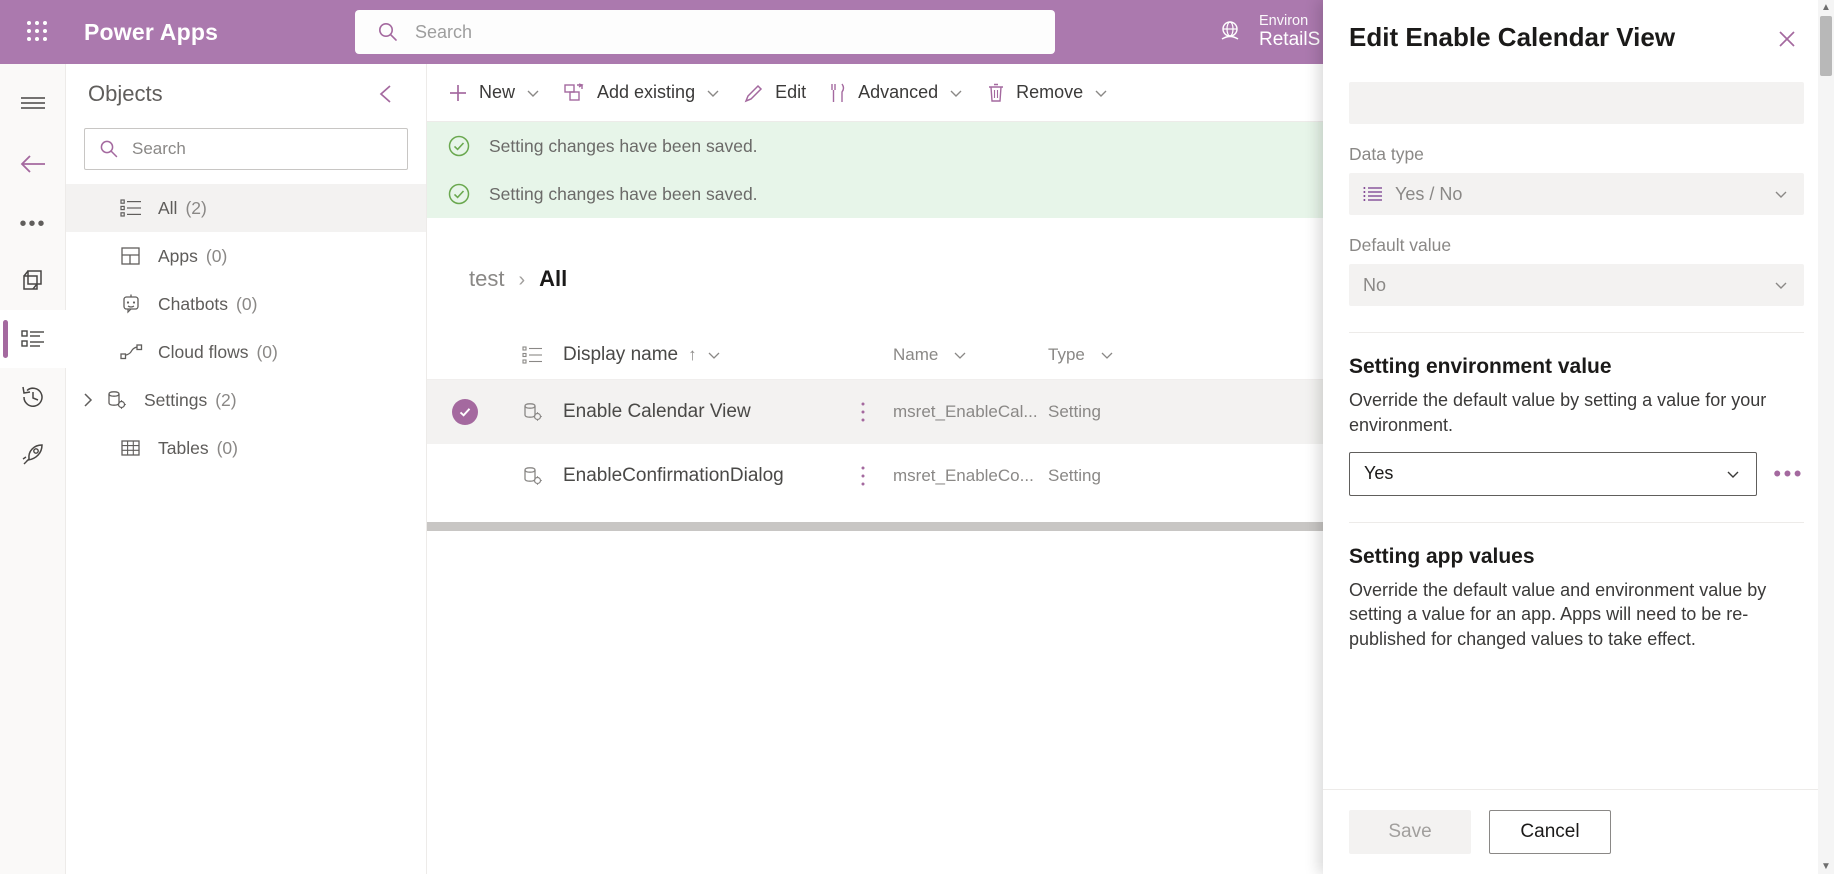 The width and height of the screenshot is (1834, 874). Describe the element at coordinates (1118, 355) in the screenshot. I see `column-header-type: Type` at that location.